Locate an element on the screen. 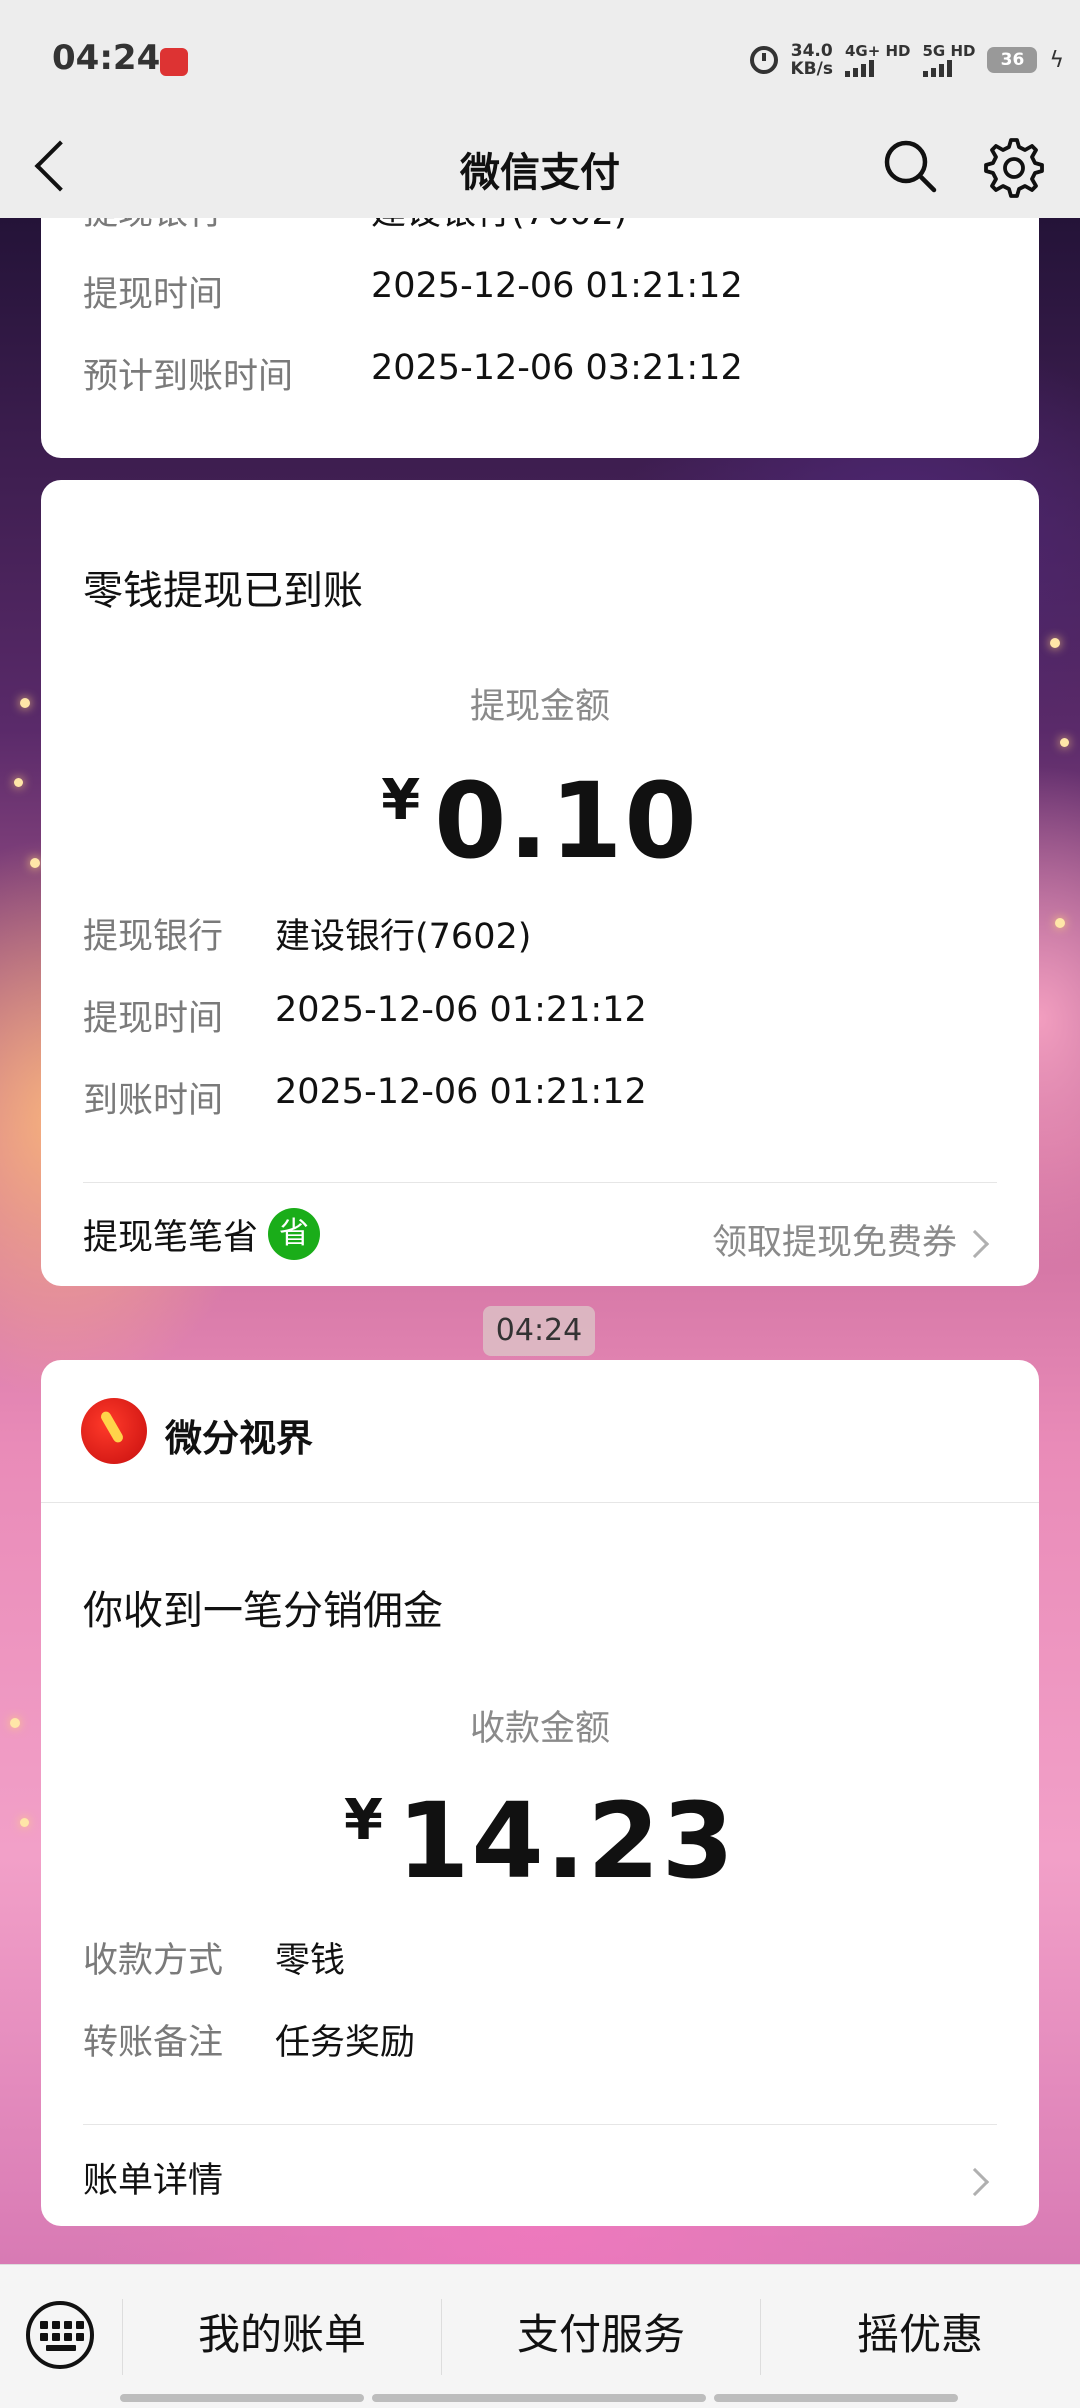 This screenshot has width=1080, height=2408. bill-details-row: 账单详情 is located at coordinates (153, 2177).